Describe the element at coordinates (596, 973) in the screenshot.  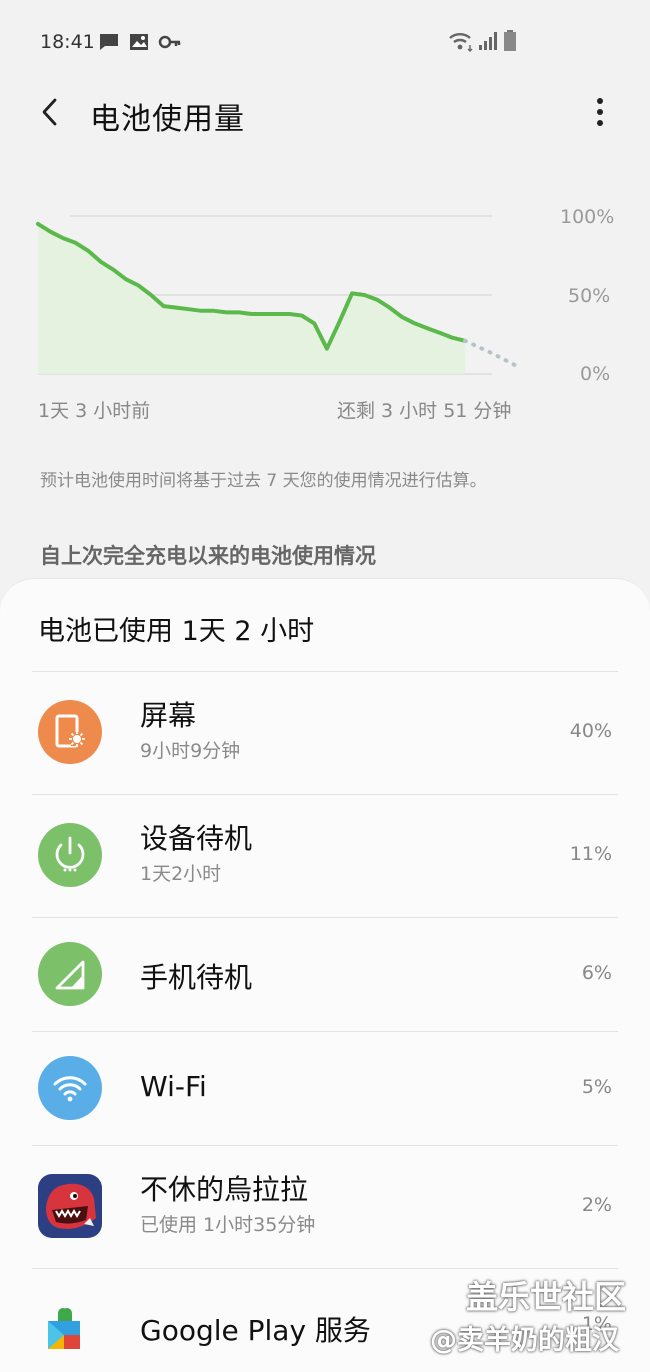
I see `usage-item-percent: 6%` at that location.